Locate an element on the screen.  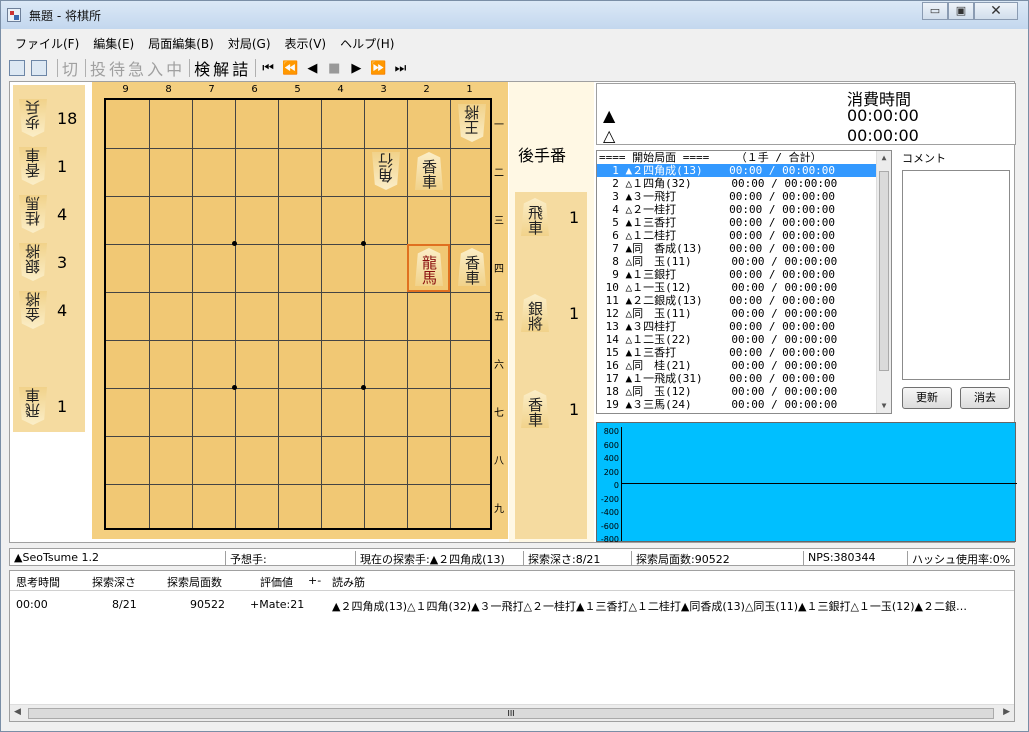
stop-icon: ■ is located at coordinates (334, 68).